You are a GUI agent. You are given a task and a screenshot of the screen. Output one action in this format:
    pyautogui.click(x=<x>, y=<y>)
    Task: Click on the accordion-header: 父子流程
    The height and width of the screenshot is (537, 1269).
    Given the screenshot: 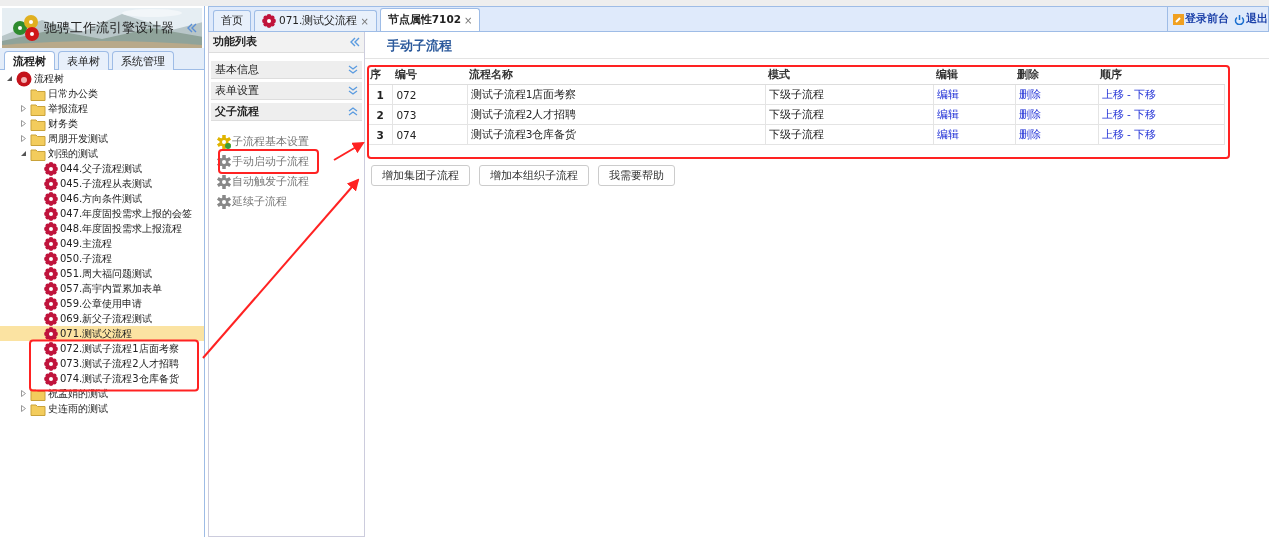 What is the action you would take?
    pyautogui.click(x=286, y=112)
    